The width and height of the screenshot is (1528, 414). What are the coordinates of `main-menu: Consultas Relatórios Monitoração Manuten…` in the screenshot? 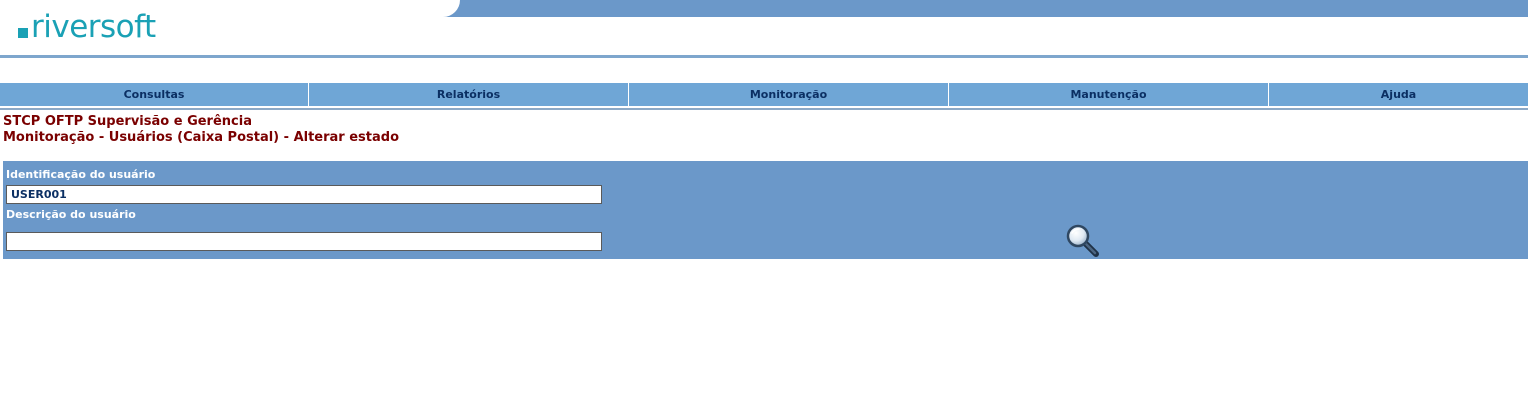 It's located at (764, 94).